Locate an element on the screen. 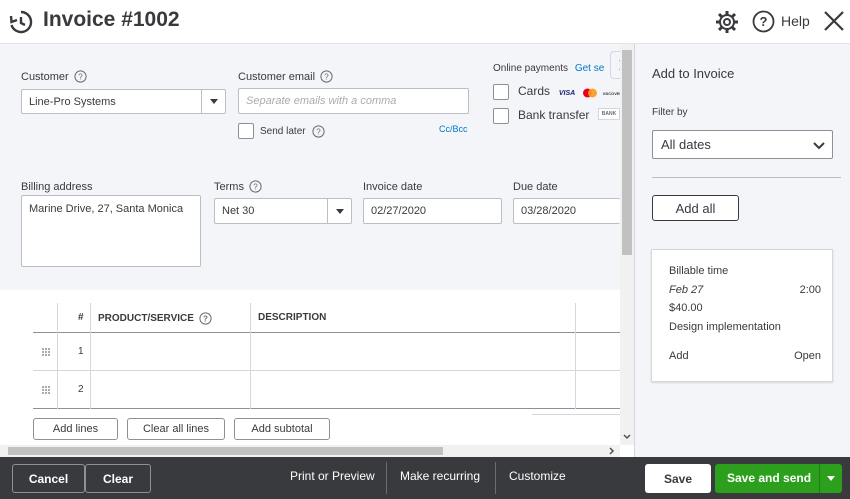 The height and width of the screenshot is (499, 850). add-lines-button: Add lines is located at coordinates (75, 429).